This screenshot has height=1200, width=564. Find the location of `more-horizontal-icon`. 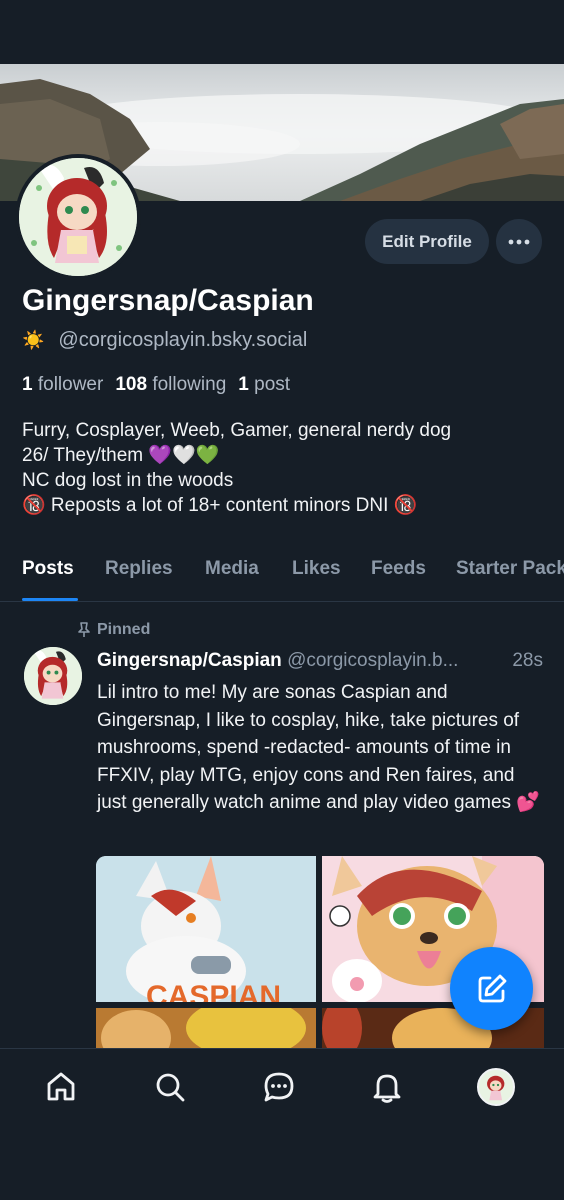

more-horizontal-icon is located at coordinates (519, 241).